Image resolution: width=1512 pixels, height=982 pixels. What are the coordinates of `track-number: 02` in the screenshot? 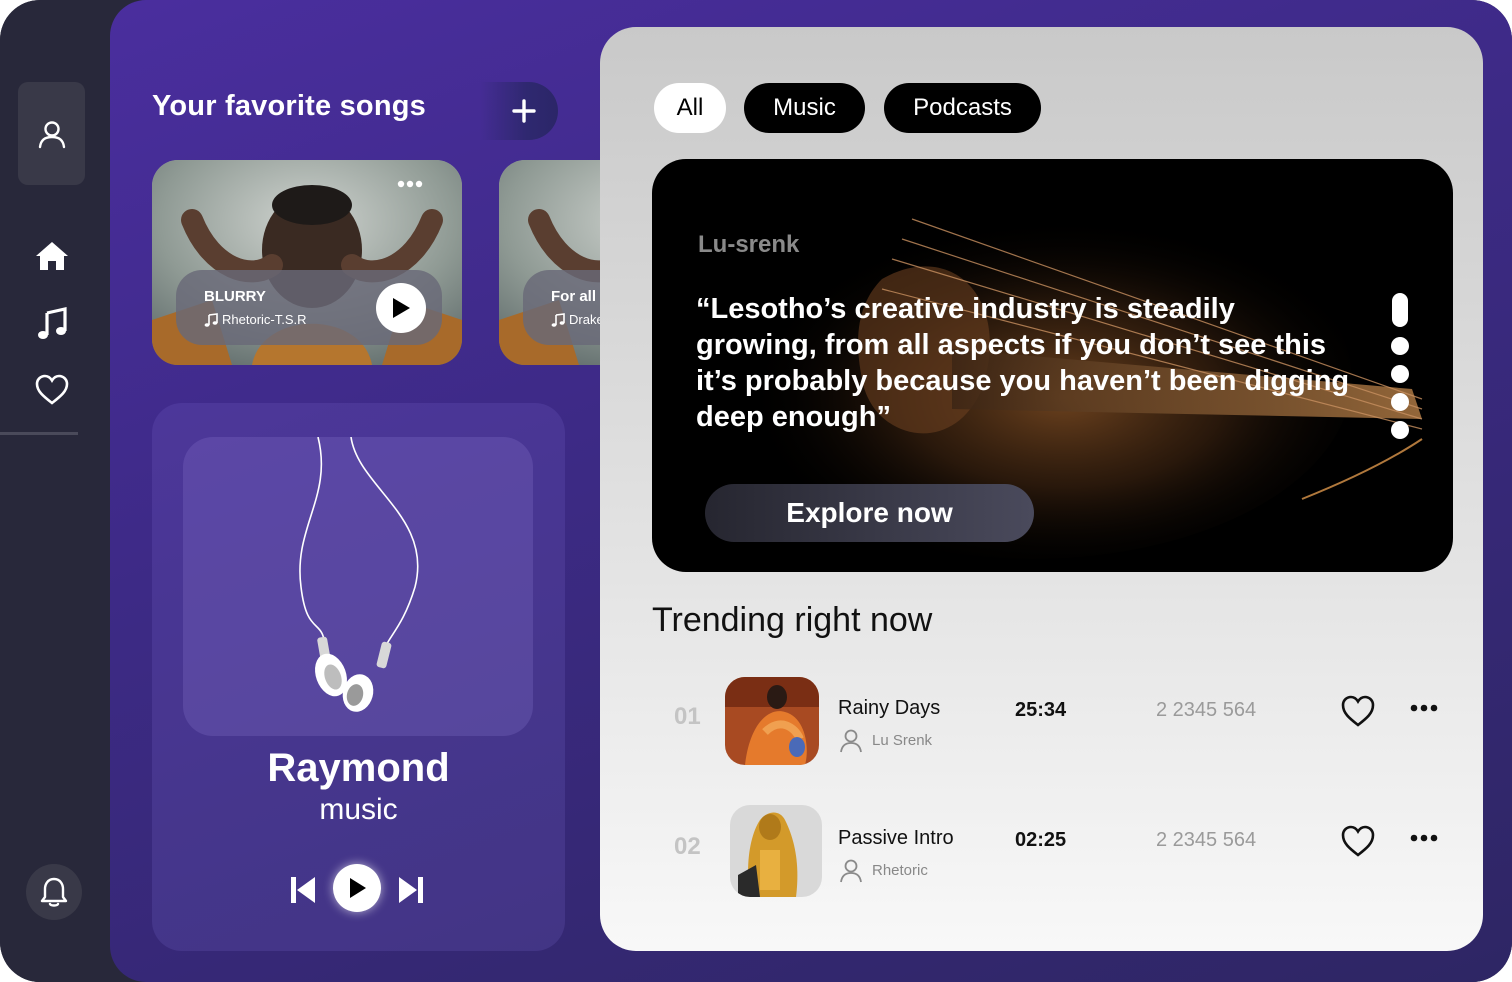 It's located at (687, 846).